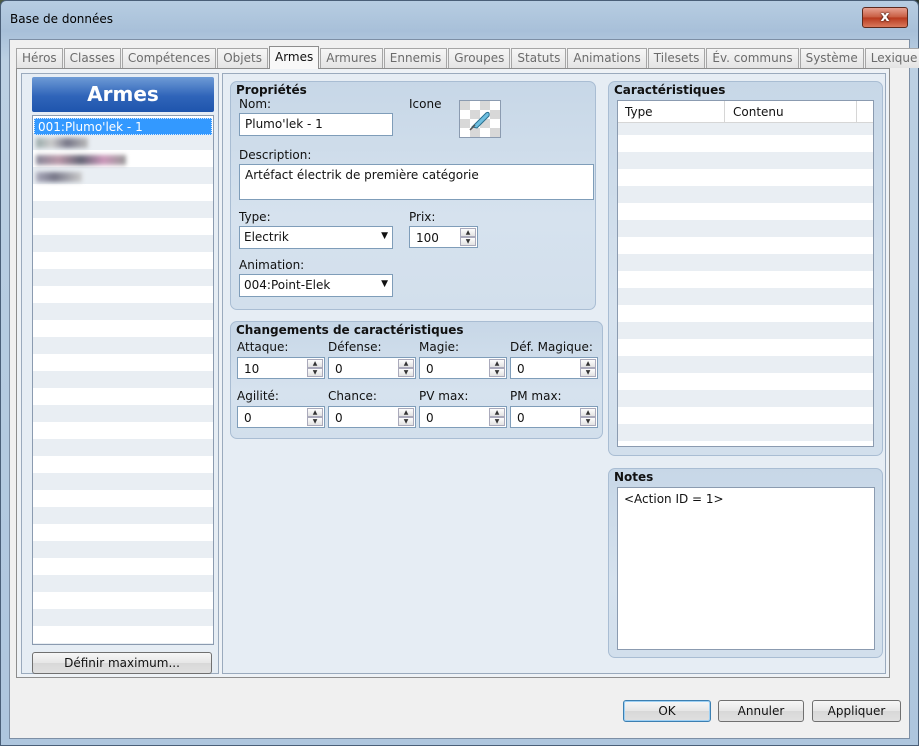  Describe the element at coordinates (316, 124) in the screenshot. I see `name-field: Plumo'lek - 1` at that location.